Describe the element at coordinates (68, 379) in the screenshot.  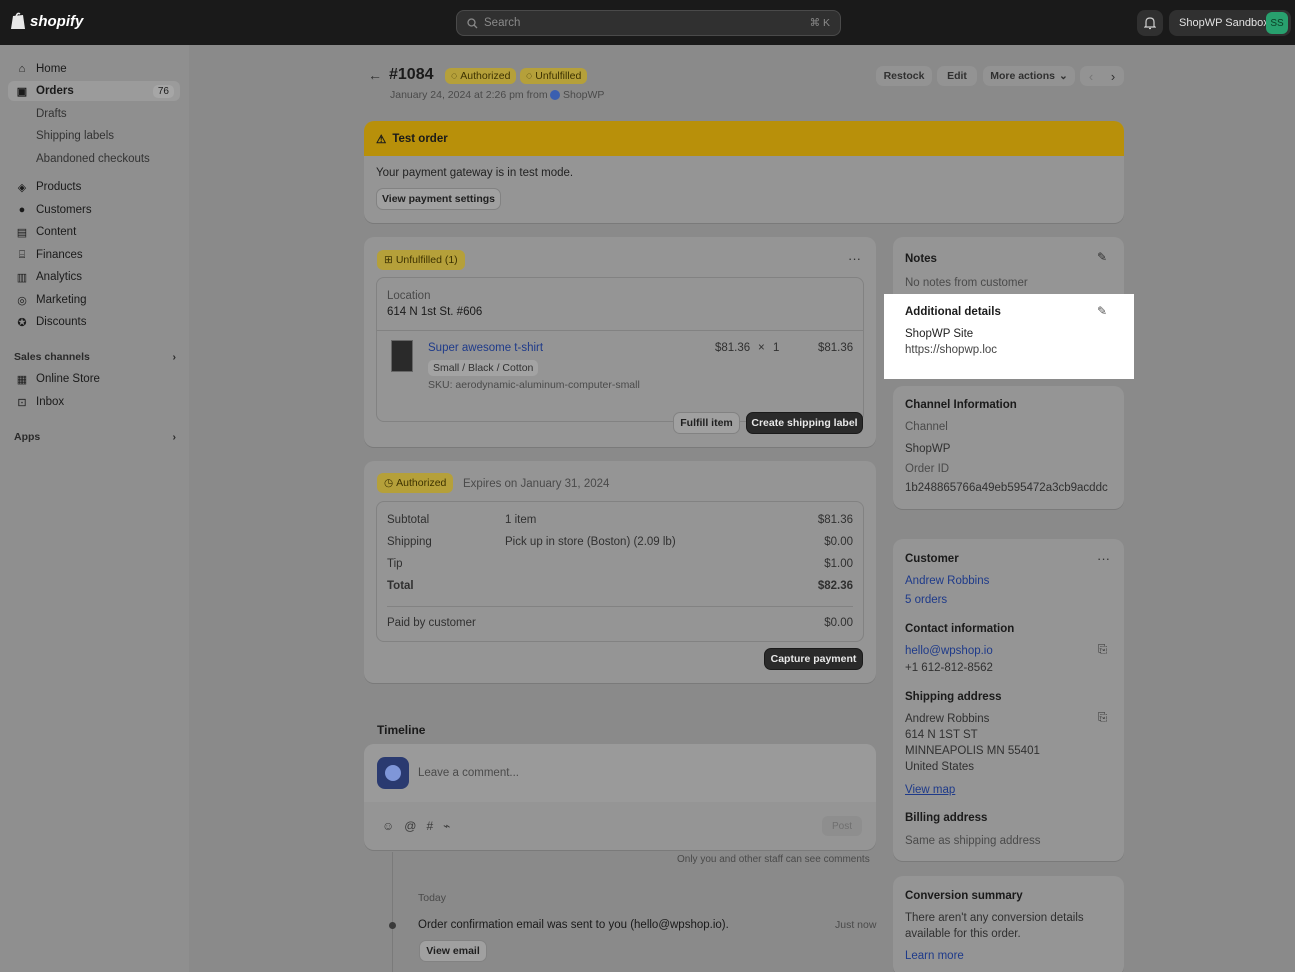
I see `sidebar-item-label: Online Store` at that location.